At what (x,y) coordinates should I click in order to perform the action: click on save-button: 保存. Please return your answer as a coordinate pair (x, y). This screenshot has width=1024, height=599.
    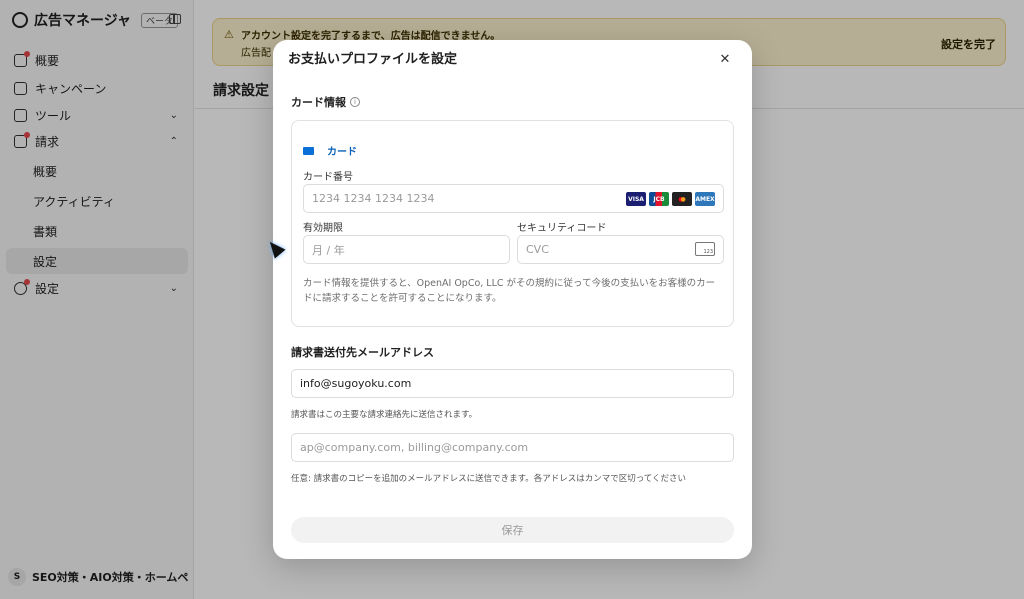
    Looking at the image, I should click on (512, 530).